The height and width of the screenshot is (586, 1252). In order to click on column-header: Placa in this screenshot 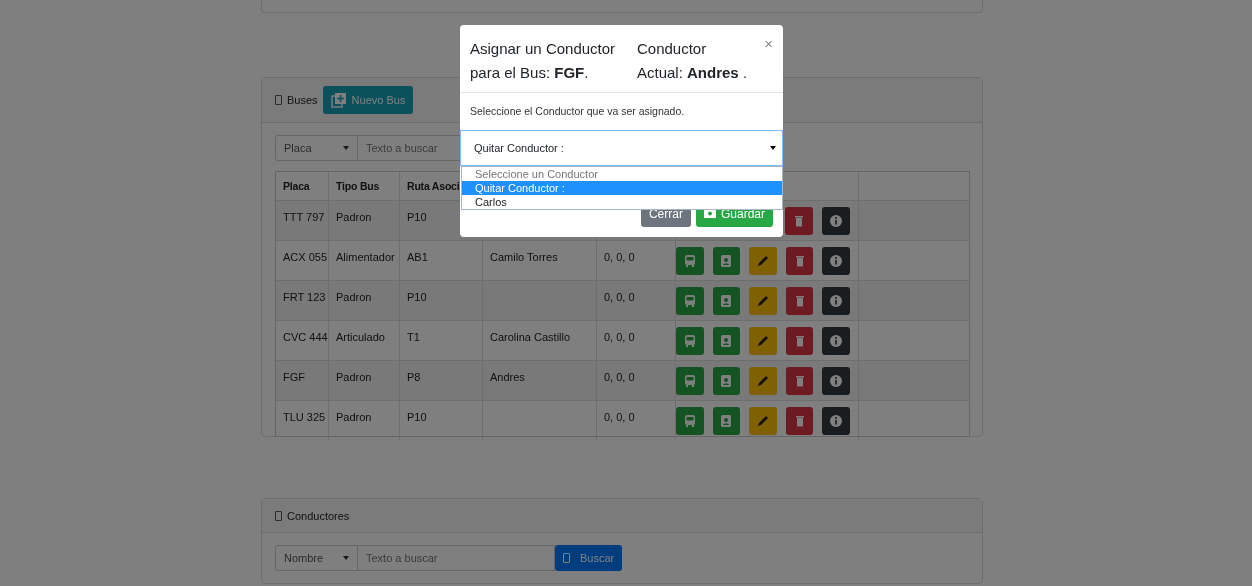, I will do `click(296, 186)`.